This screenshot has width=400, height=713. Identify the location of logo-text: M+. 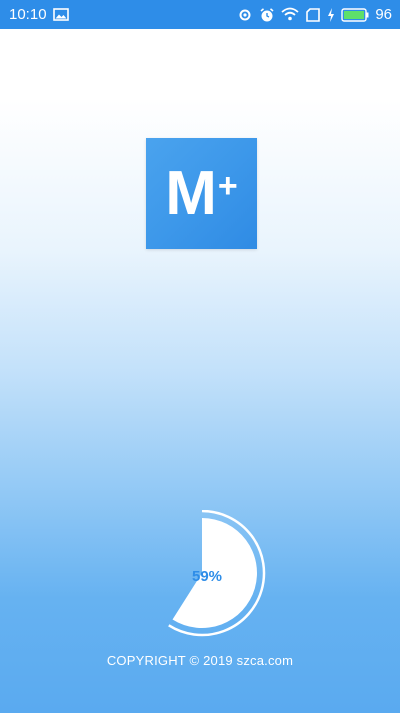
(201, 194).